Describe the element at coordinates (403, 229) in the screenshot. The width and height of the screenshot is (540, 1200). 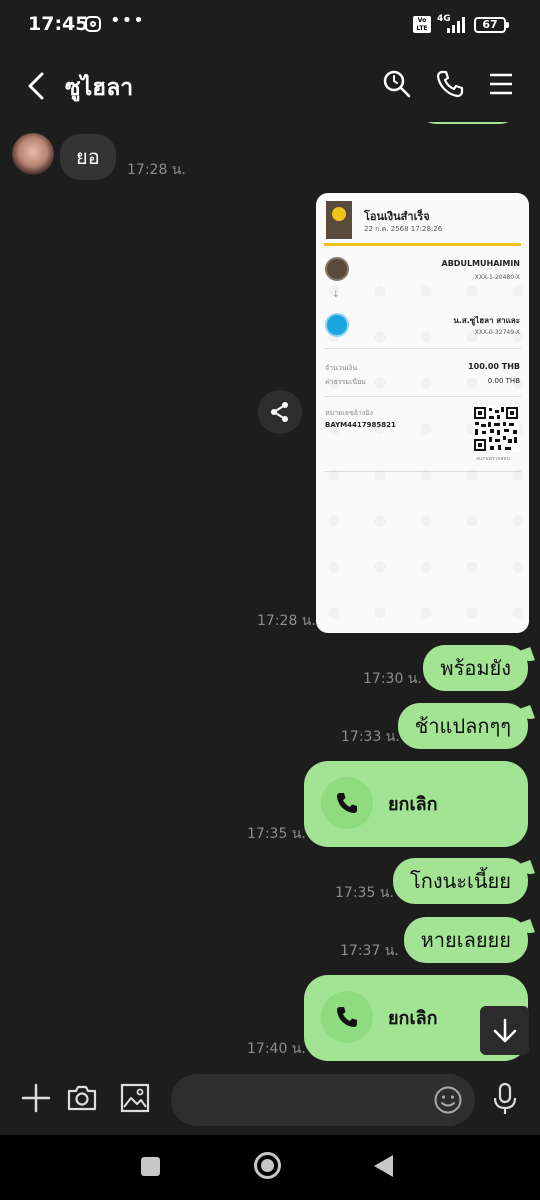
I see `slip-date: 22 ก.ค. 2568 17:28:26` at that location.